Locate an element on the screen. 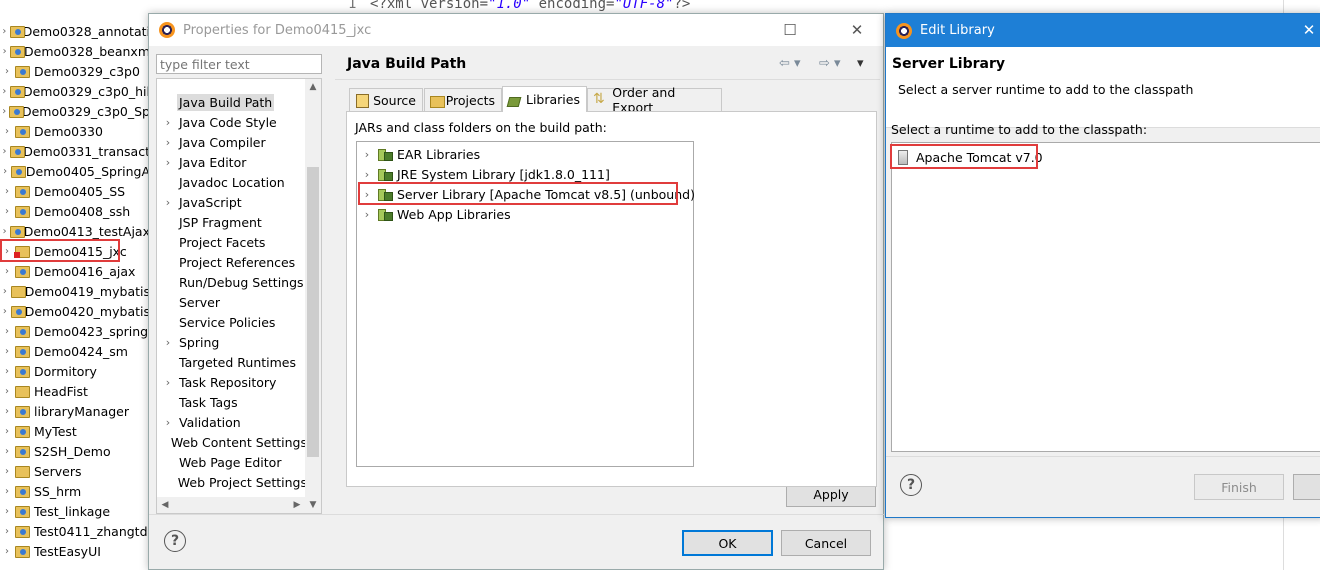  nav-item: Task Tags is located at coordinates (232, 402).